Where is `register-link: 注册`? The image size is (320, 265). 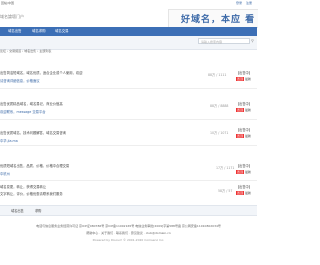 register-link: 注册 is located at coordinates (249, 3).